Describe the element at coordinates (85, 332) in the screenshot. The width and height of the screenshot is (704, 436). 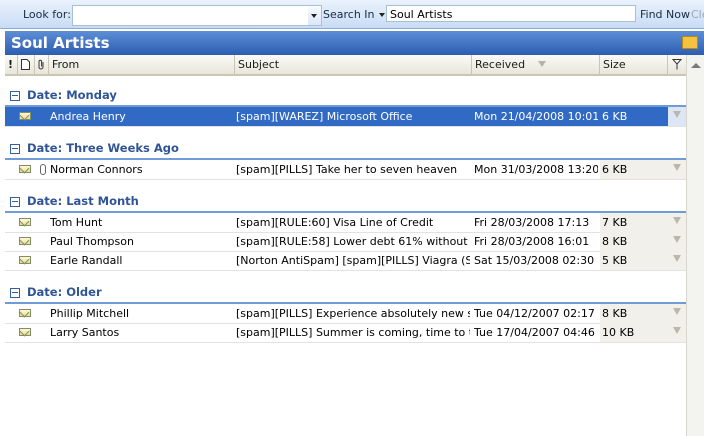
I see `message-from: Larry Santos` at that location.